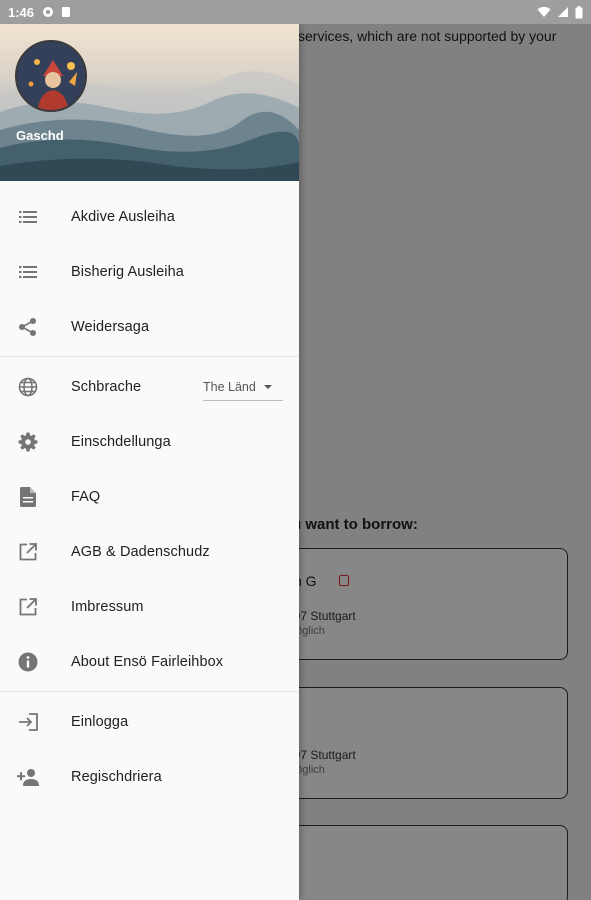 This screenshot has height=900, width=591. Describe the element at coordinates (110, 326) in the screenshot. I see `menu-item-label: Weidersaga` at that location.